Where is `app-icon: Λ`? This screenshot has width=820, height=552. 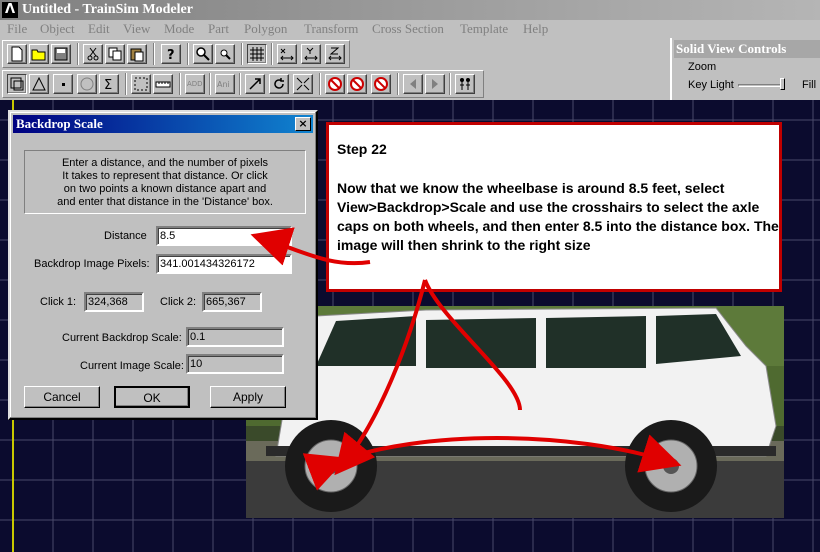
app-icon: Λ is located at coordinates (10, 10).